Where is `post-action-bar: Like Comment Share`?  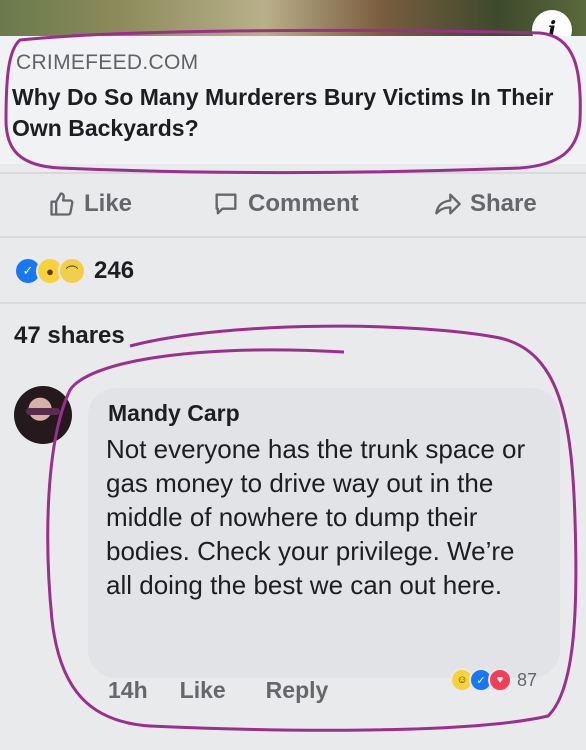
post-action-bar: Like Comment Share is located at coordinates (293, 204).